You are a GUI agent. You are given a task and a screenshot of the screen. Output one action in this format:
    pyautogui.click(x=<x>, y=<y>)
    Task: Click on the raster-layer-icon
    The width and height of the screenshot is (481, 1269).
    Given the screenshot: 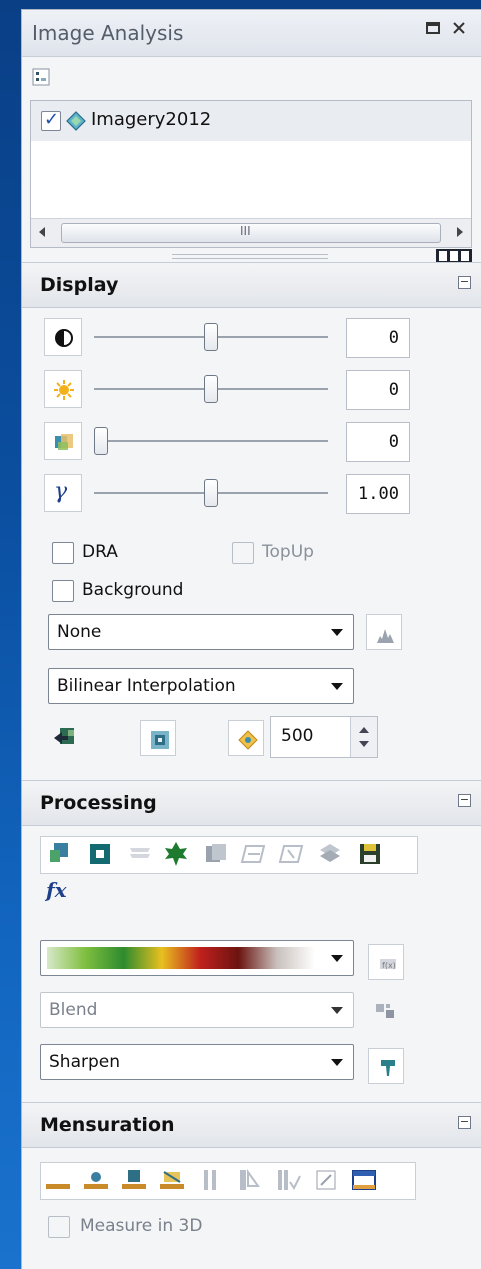 What is the action you would take?
    pyautogui.click(x=76, y=121)
    